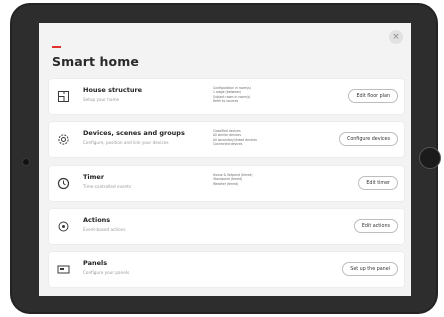 Image resolution: width=444 pixels, height=317 pixels. What do you see at coordinates (368, 139) in the screenshot?
I see `configure-devices-button: Configure devices` at bounding box center [368, 139].